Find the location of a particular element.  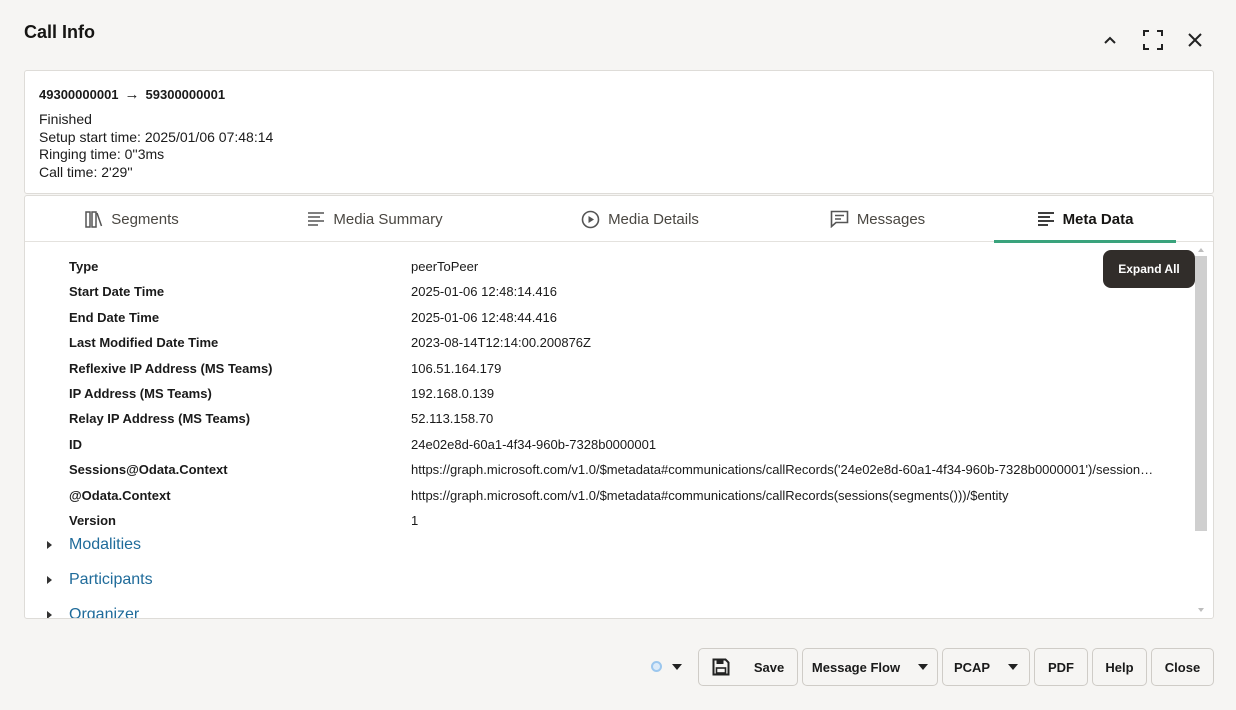

meta-key: End Date Time is located at coordinates (114, 317).